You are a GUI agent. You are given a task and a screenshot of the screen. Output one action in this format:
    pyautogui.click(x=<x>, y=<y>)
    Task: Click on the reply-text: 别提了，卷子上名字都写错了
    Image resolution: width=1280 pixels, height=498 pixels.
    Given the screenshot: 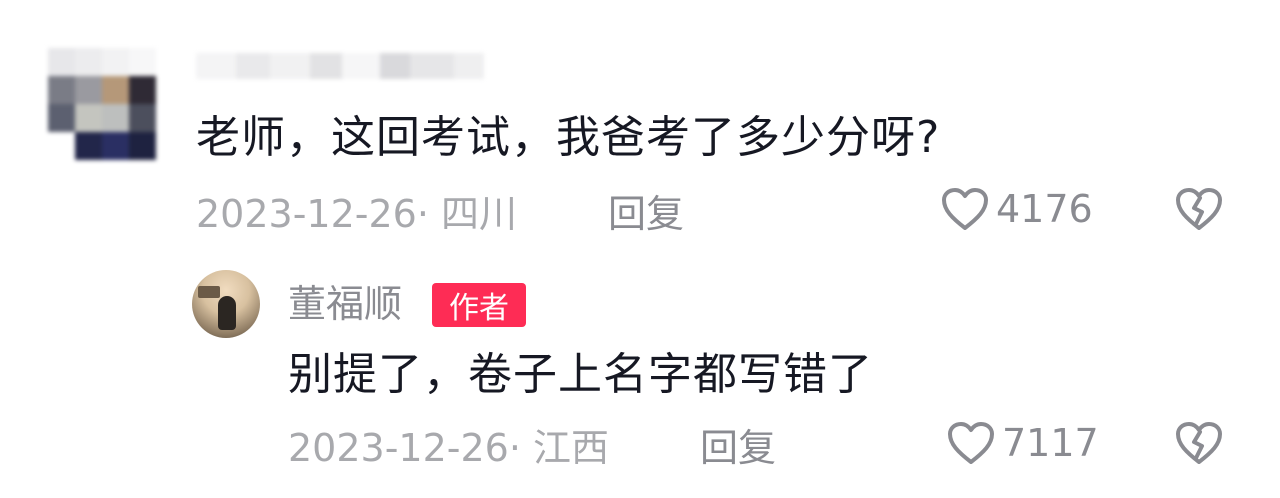 What is the action you would take?
    pyautogui.click(x=580, y=374)
    